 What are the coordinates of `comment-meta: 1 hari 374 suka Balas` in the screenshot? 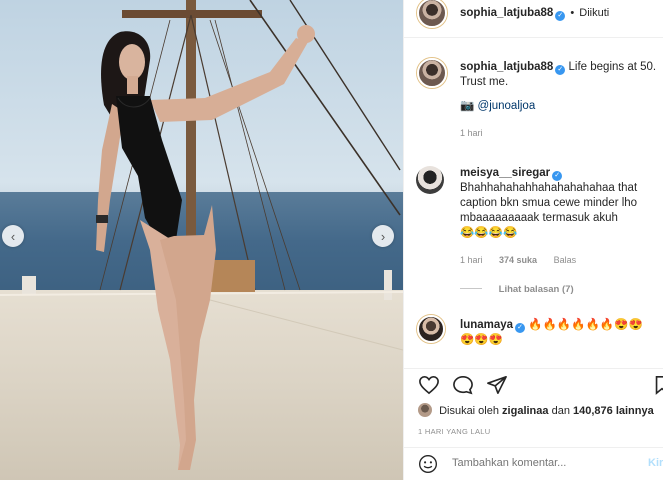 It's located at (560, 260).